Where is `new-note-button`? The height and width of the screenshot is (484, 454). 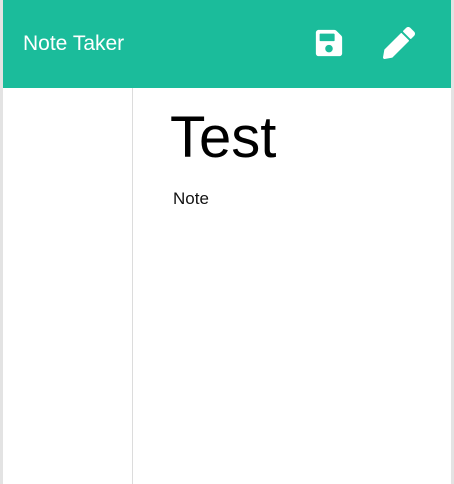
new-note-button is located at coordinates (399, 43).